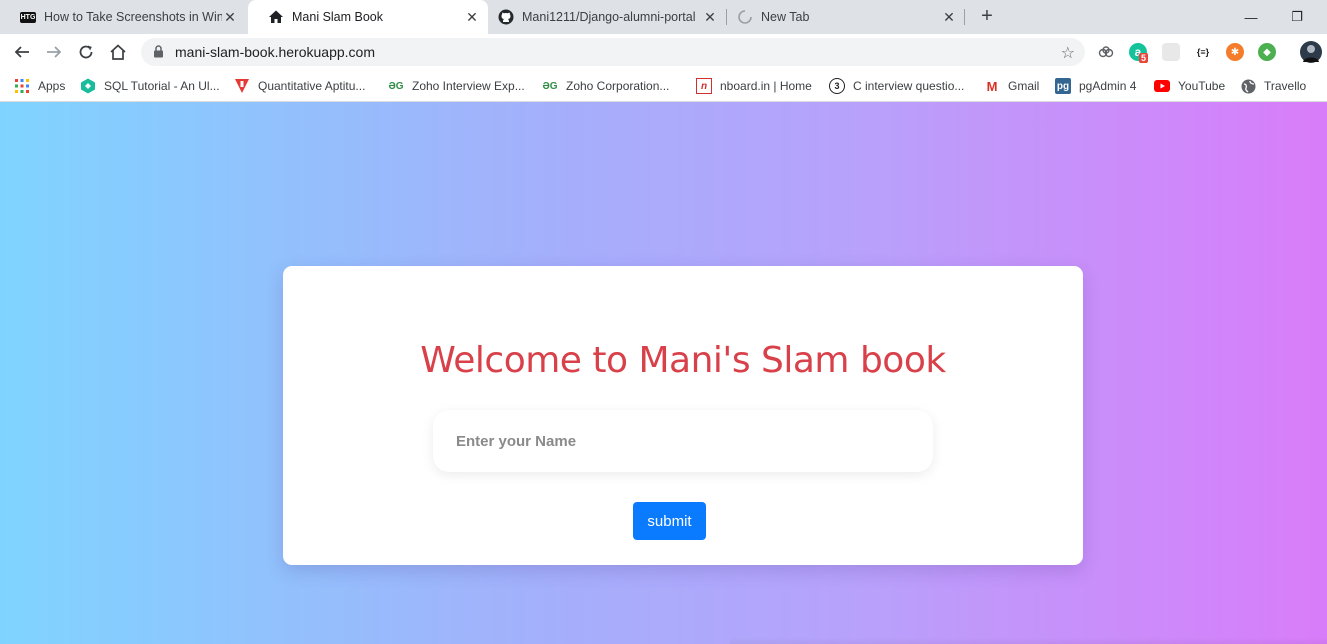 The height and width of the screenshot is (644, 1327). What do you see at coordinates (841, 17) in the screenshot?
I see `tab-new-tab: New Tab ✕` at bounding box center [841, 17].